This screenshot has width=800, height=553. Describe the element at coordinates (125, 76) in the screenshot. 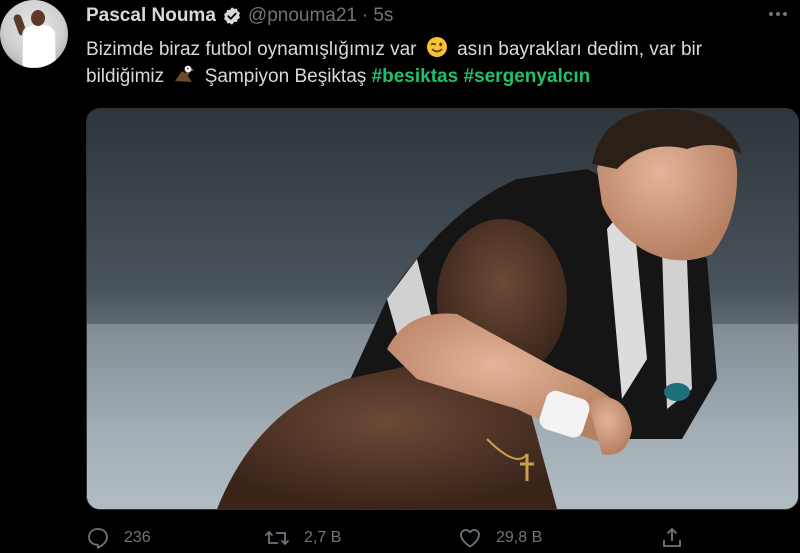

I see `tweet-text-segment: bildiğimiz` at that location.